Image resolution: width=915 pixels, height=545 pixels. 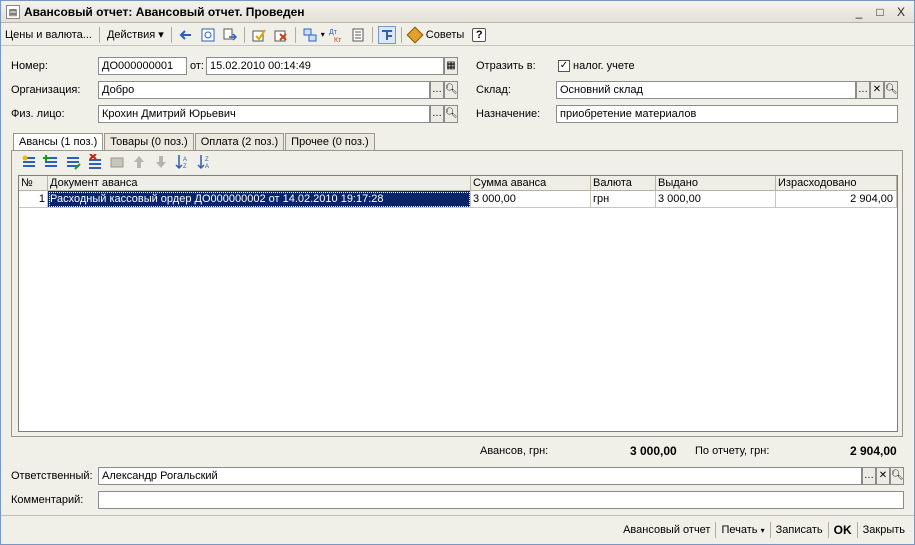 What do you see at coordinates (330, 141) in the screenshot?
I see `tab-other: Прочее (0 поз.)` at bounding box center [330, 141].